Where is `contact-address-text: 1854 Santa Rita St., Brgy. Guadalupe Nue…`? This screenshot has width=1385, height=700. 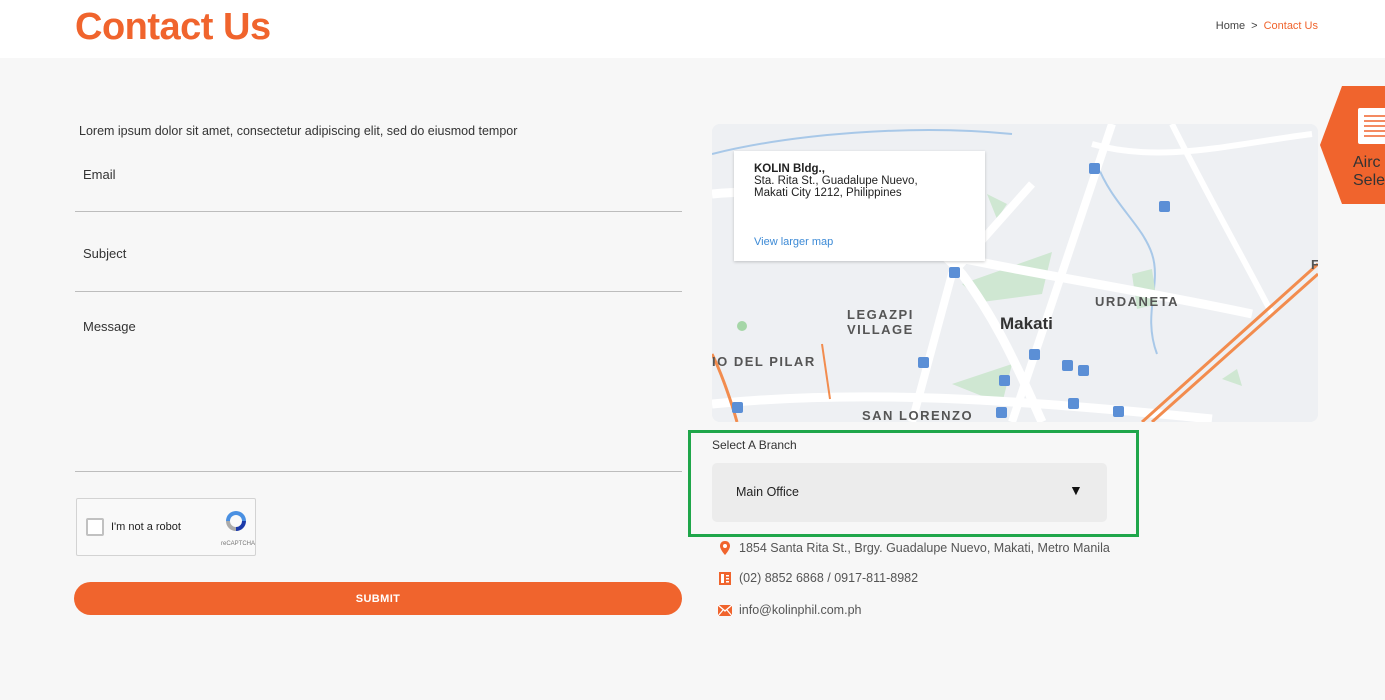 contact-address-text: 1854 Santa Rita St., Brgy. Guadalupe Nue… is located at coordinates (924, 548).